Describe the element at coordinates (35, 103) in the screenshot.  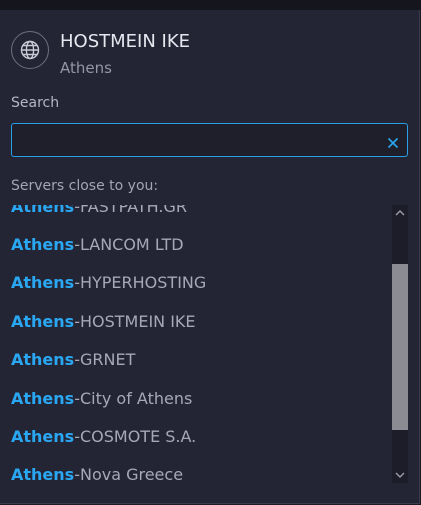
I see `search-label: Search` at that location.